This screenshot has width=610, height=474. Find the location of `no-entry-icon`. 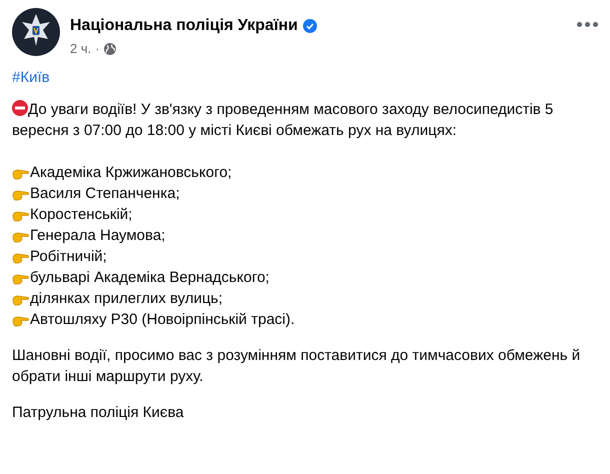

no-entry-icon is located at coordinates (20, 108).